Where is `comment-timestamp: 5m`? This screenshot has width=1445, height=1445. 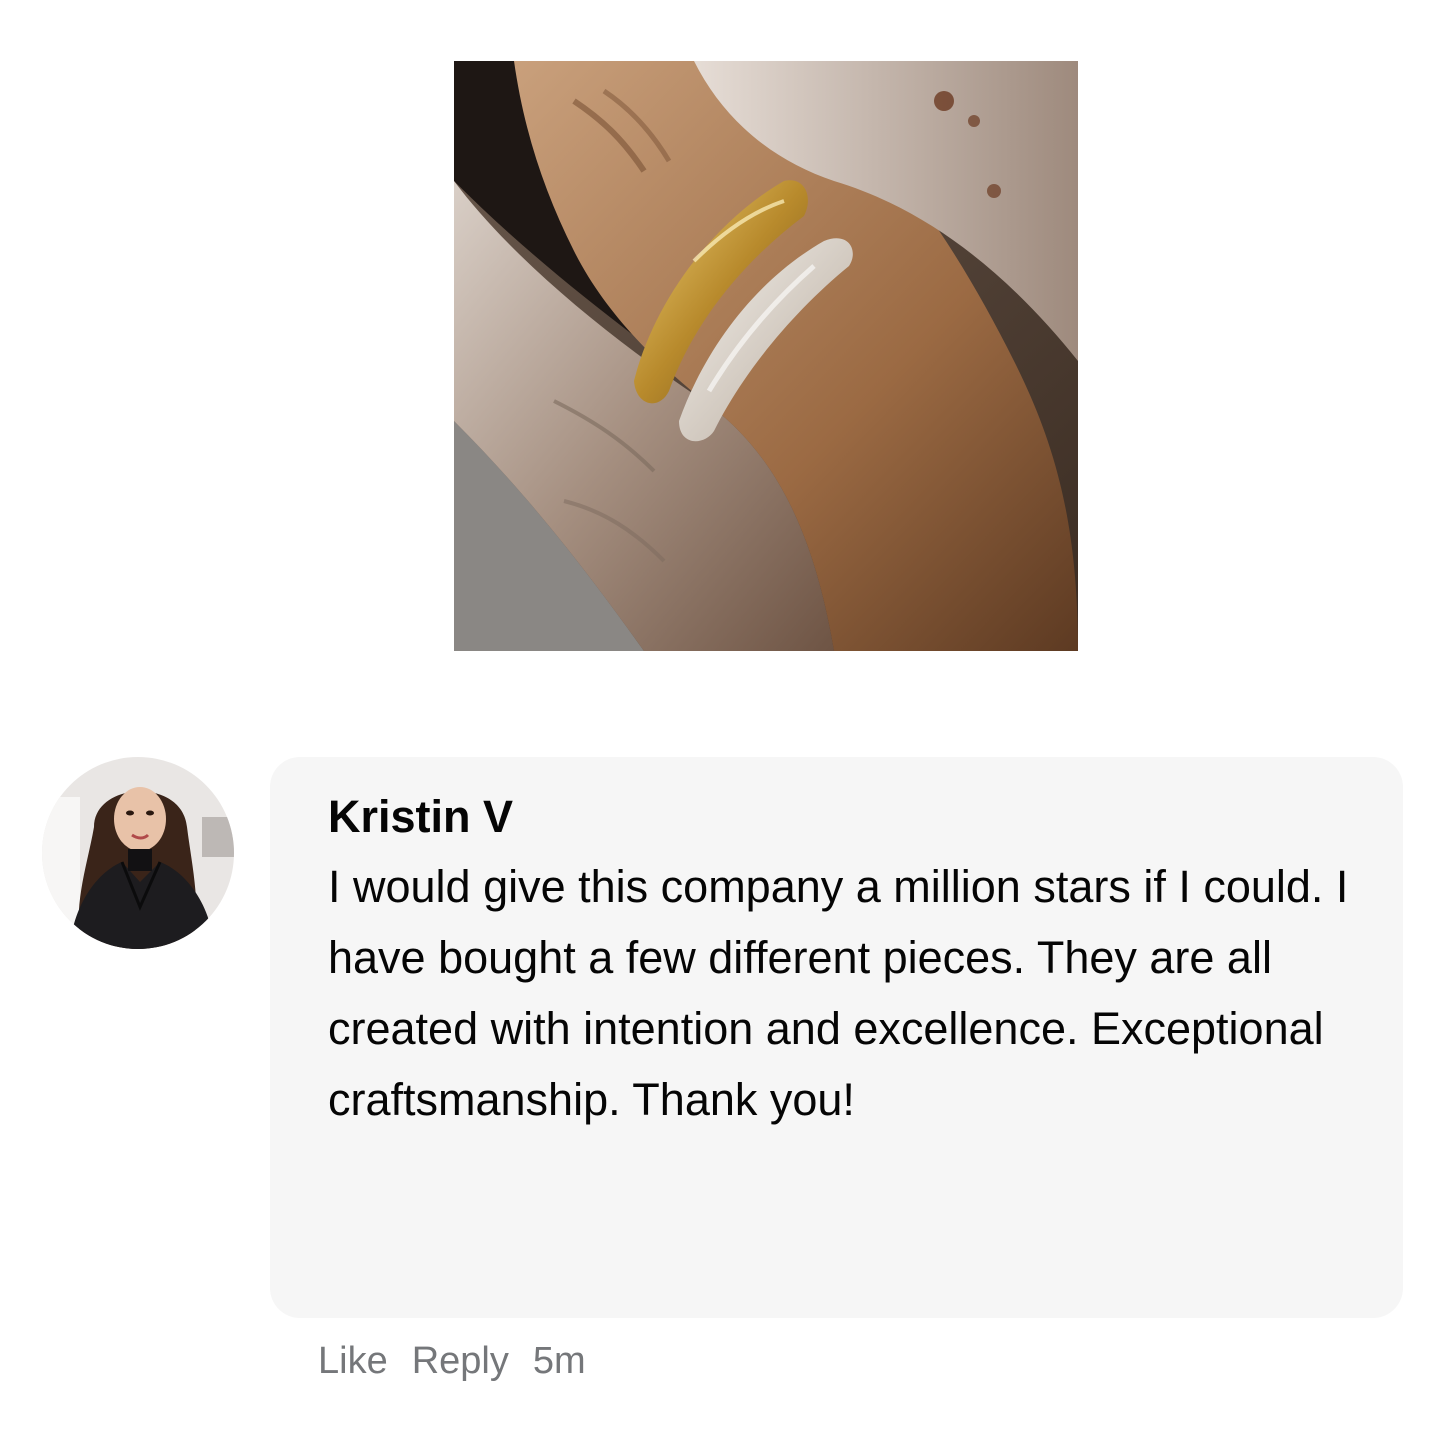 comment-timestamp: 5m is located at coordinates (559, 1361).